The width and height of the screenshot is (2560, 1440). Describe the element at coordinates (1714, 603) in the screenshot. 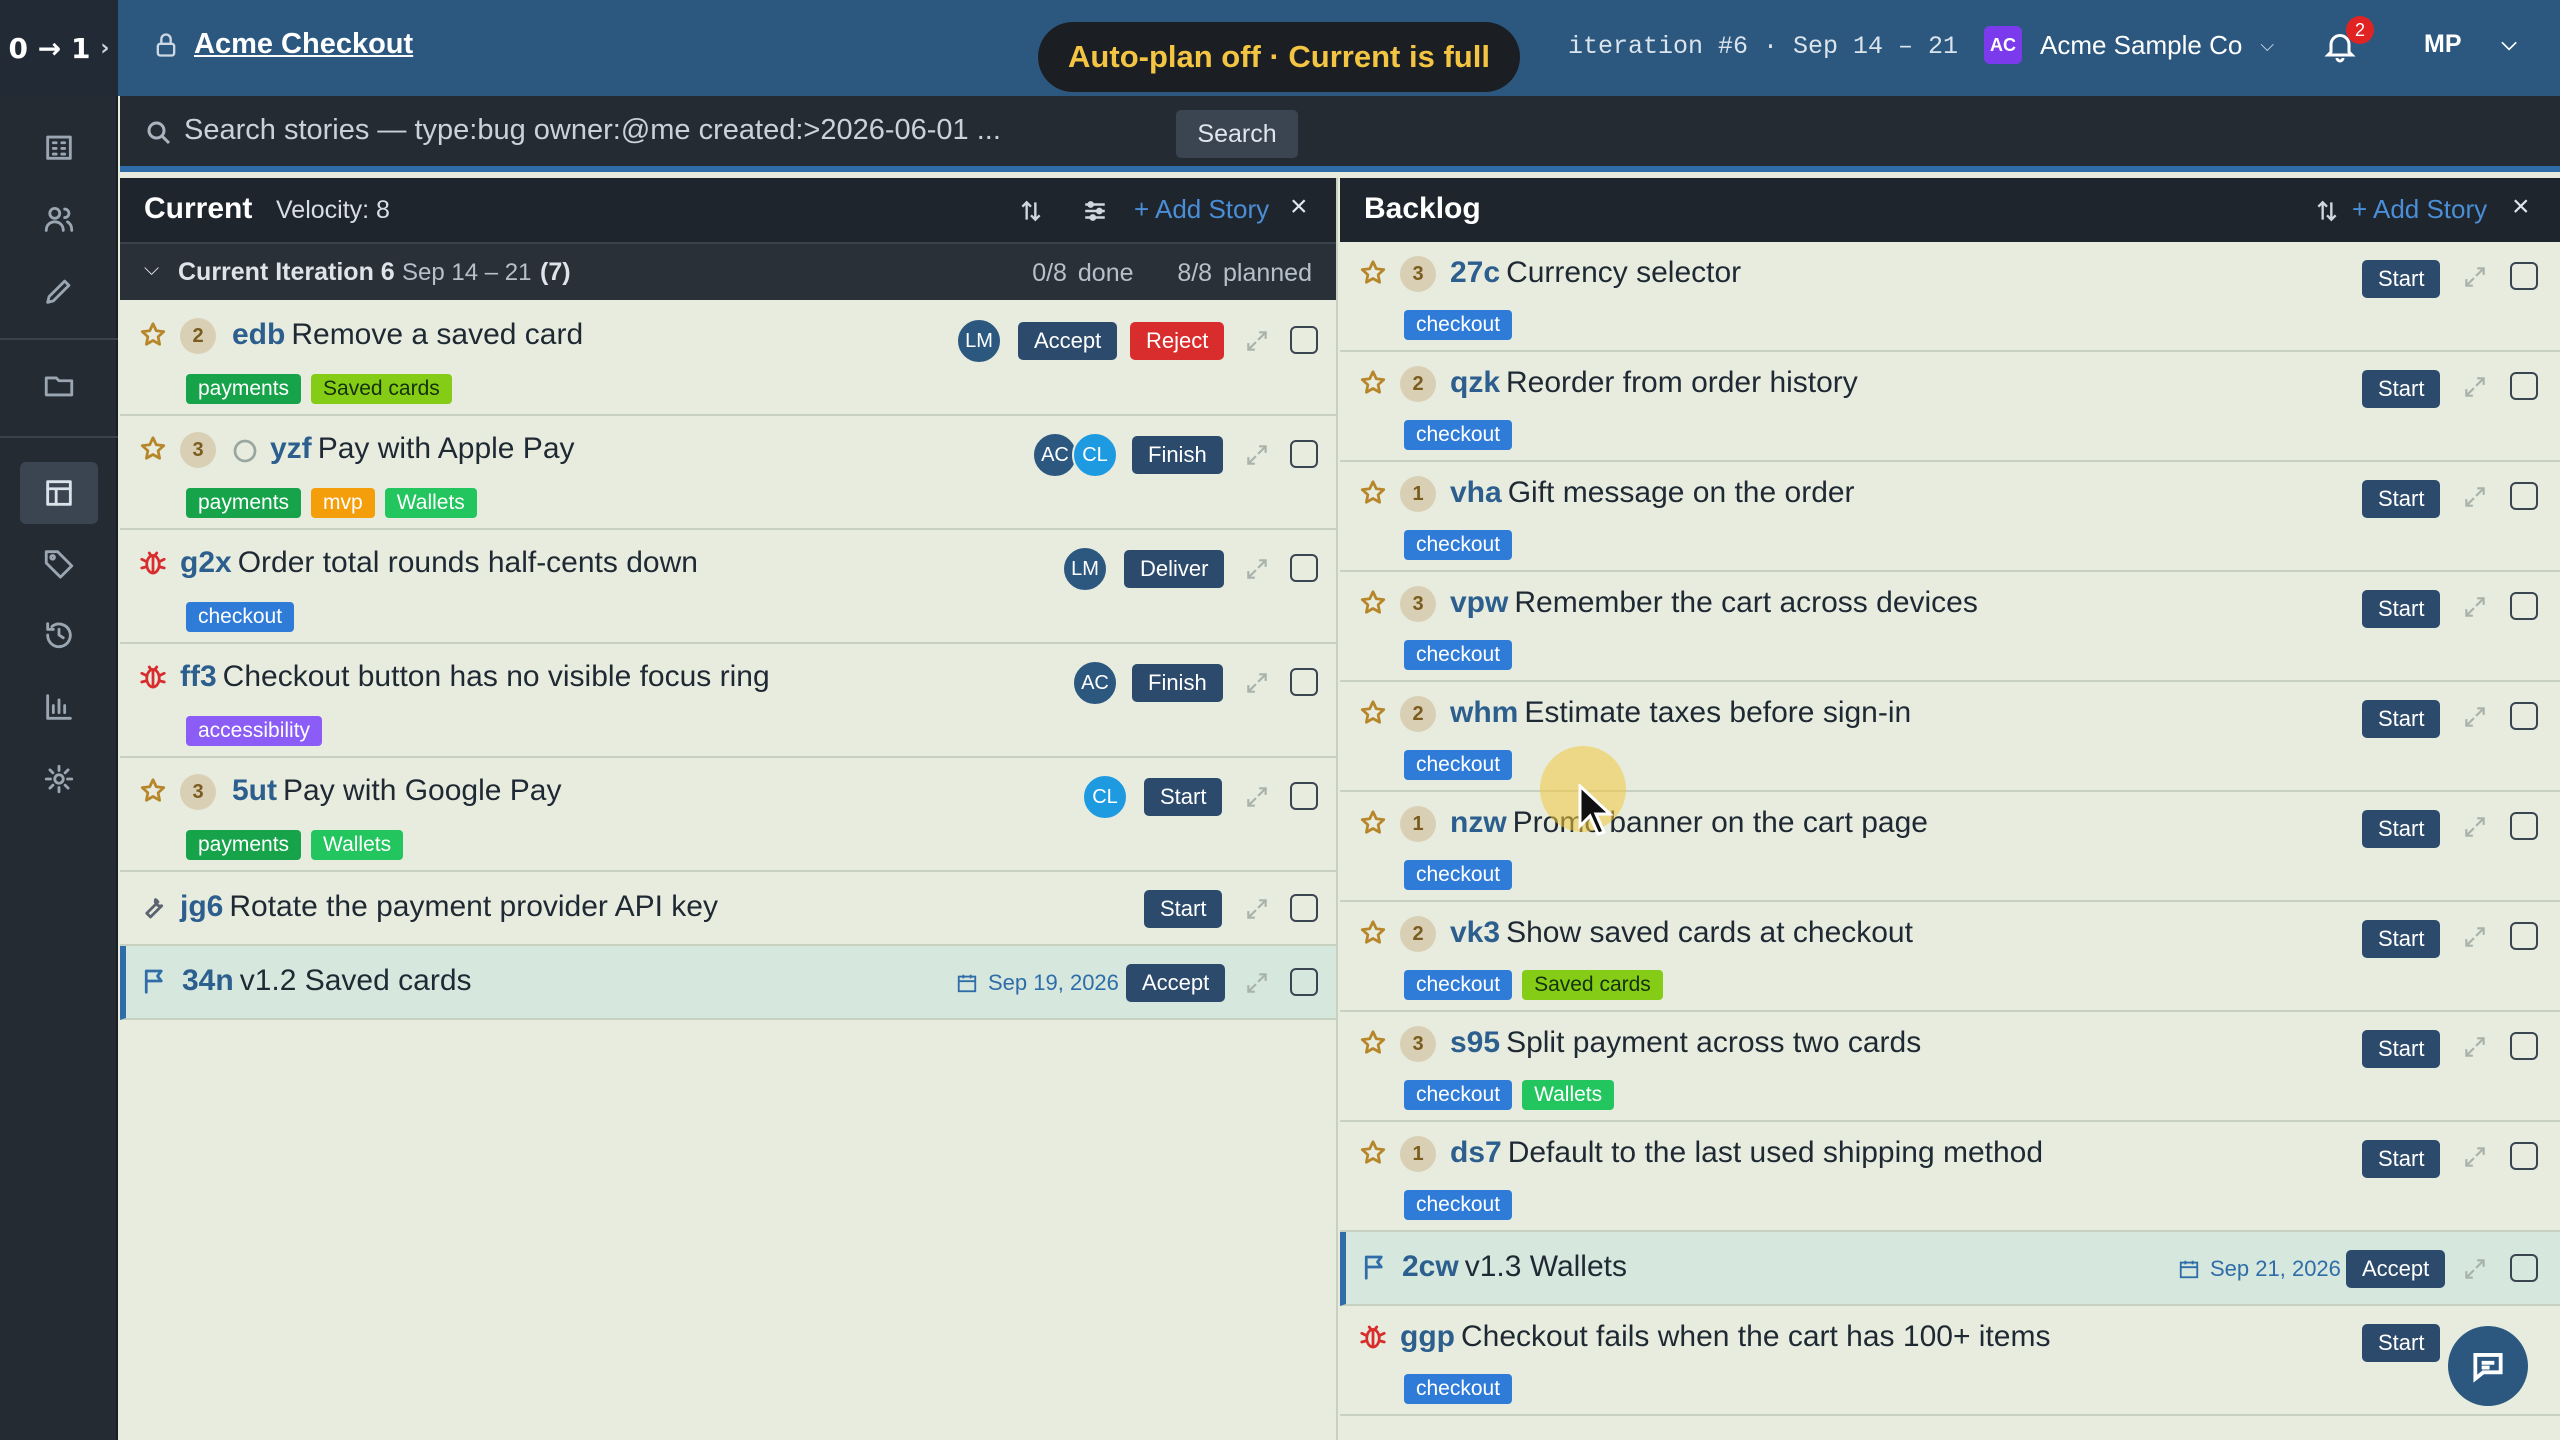

I see `story-title: vpw Remember the cart across devices` at that location.